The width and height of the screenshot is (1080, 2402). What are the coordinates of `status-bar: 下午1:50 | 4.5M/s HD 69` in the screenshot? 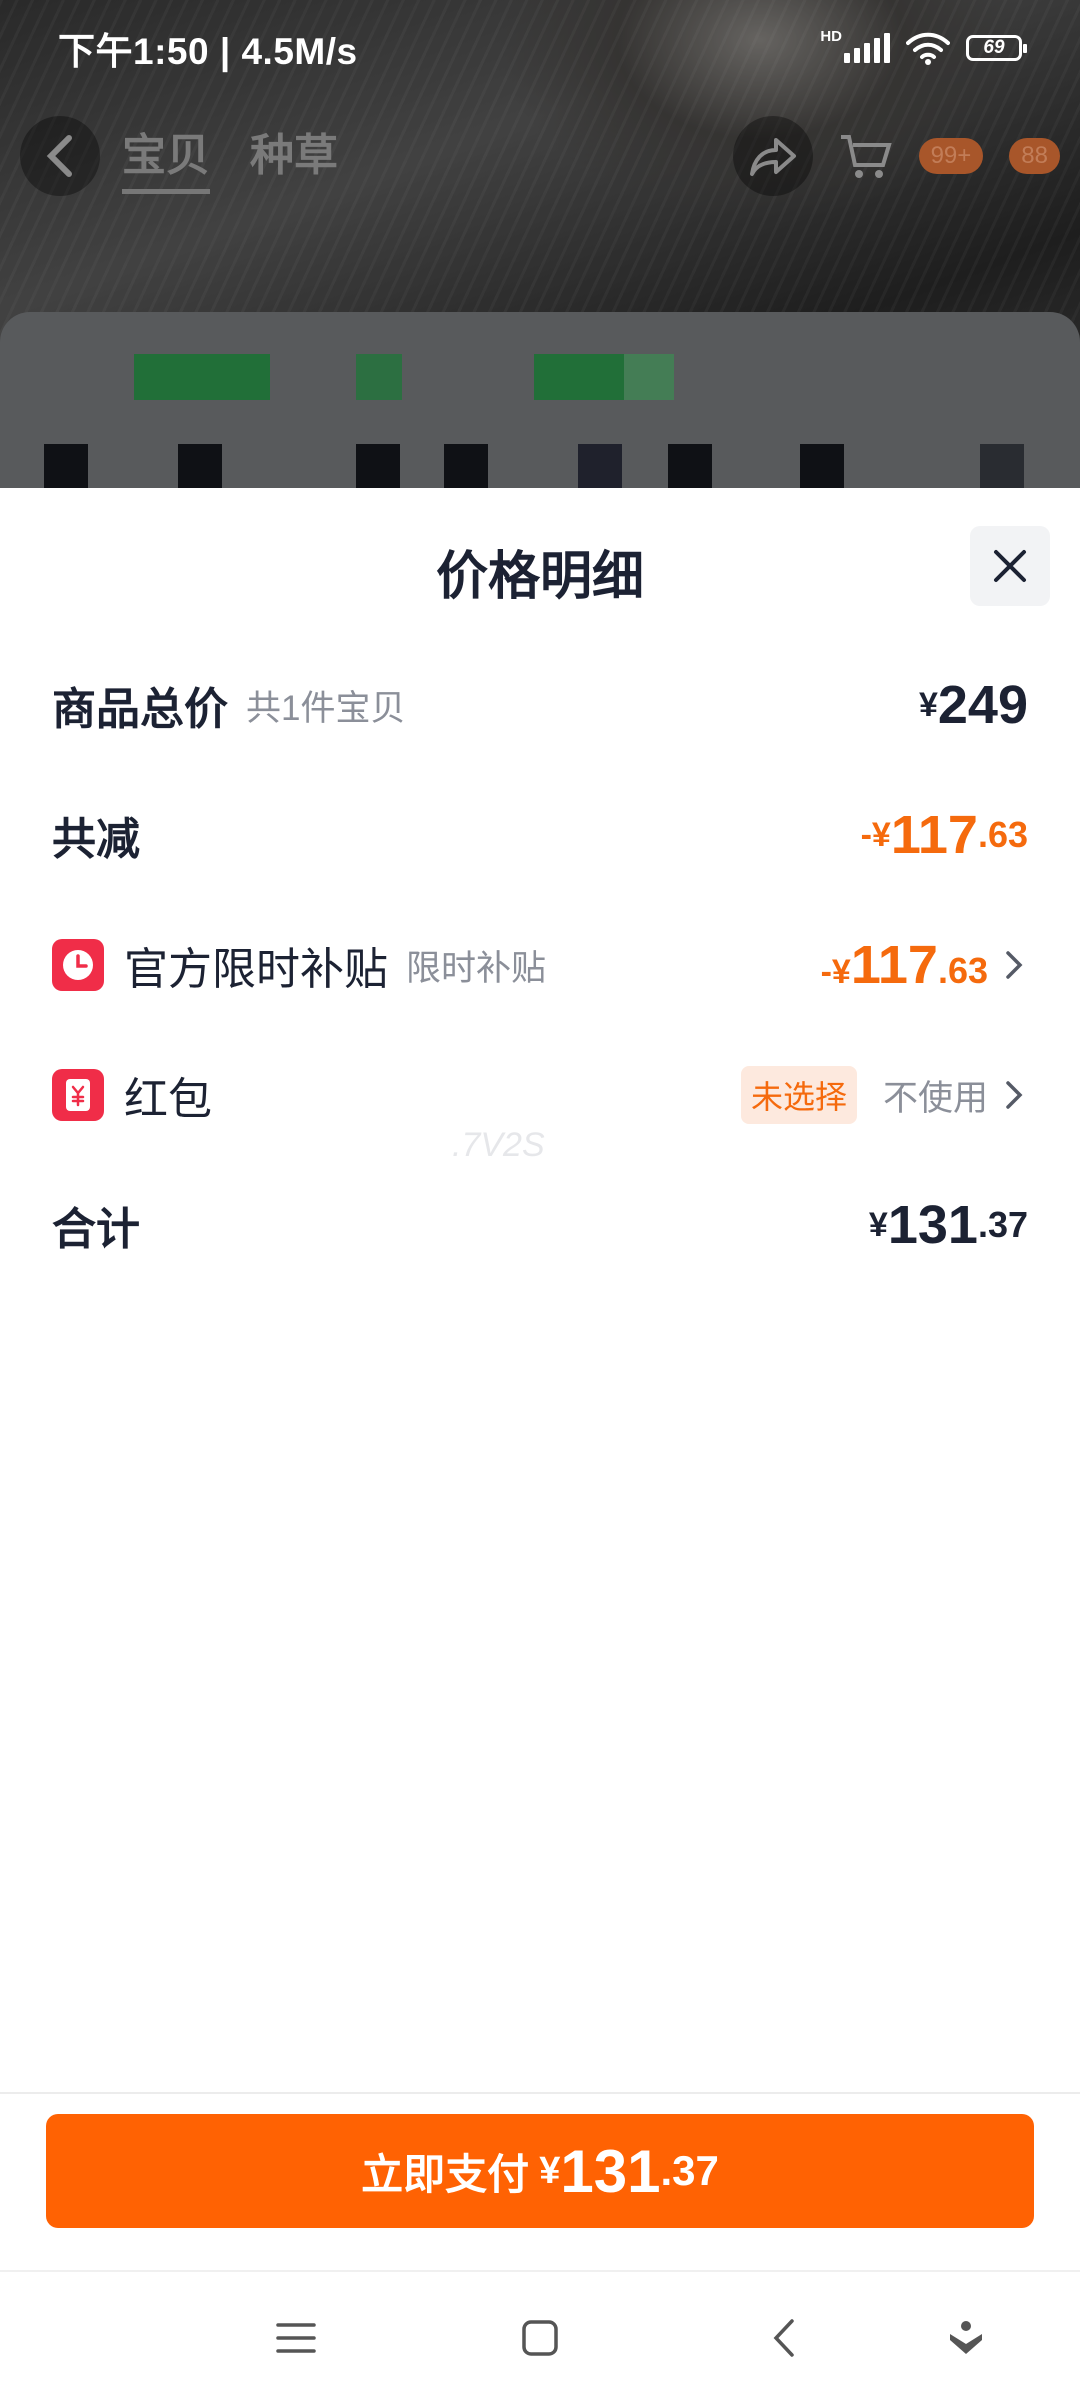 It's located at (540, 48).